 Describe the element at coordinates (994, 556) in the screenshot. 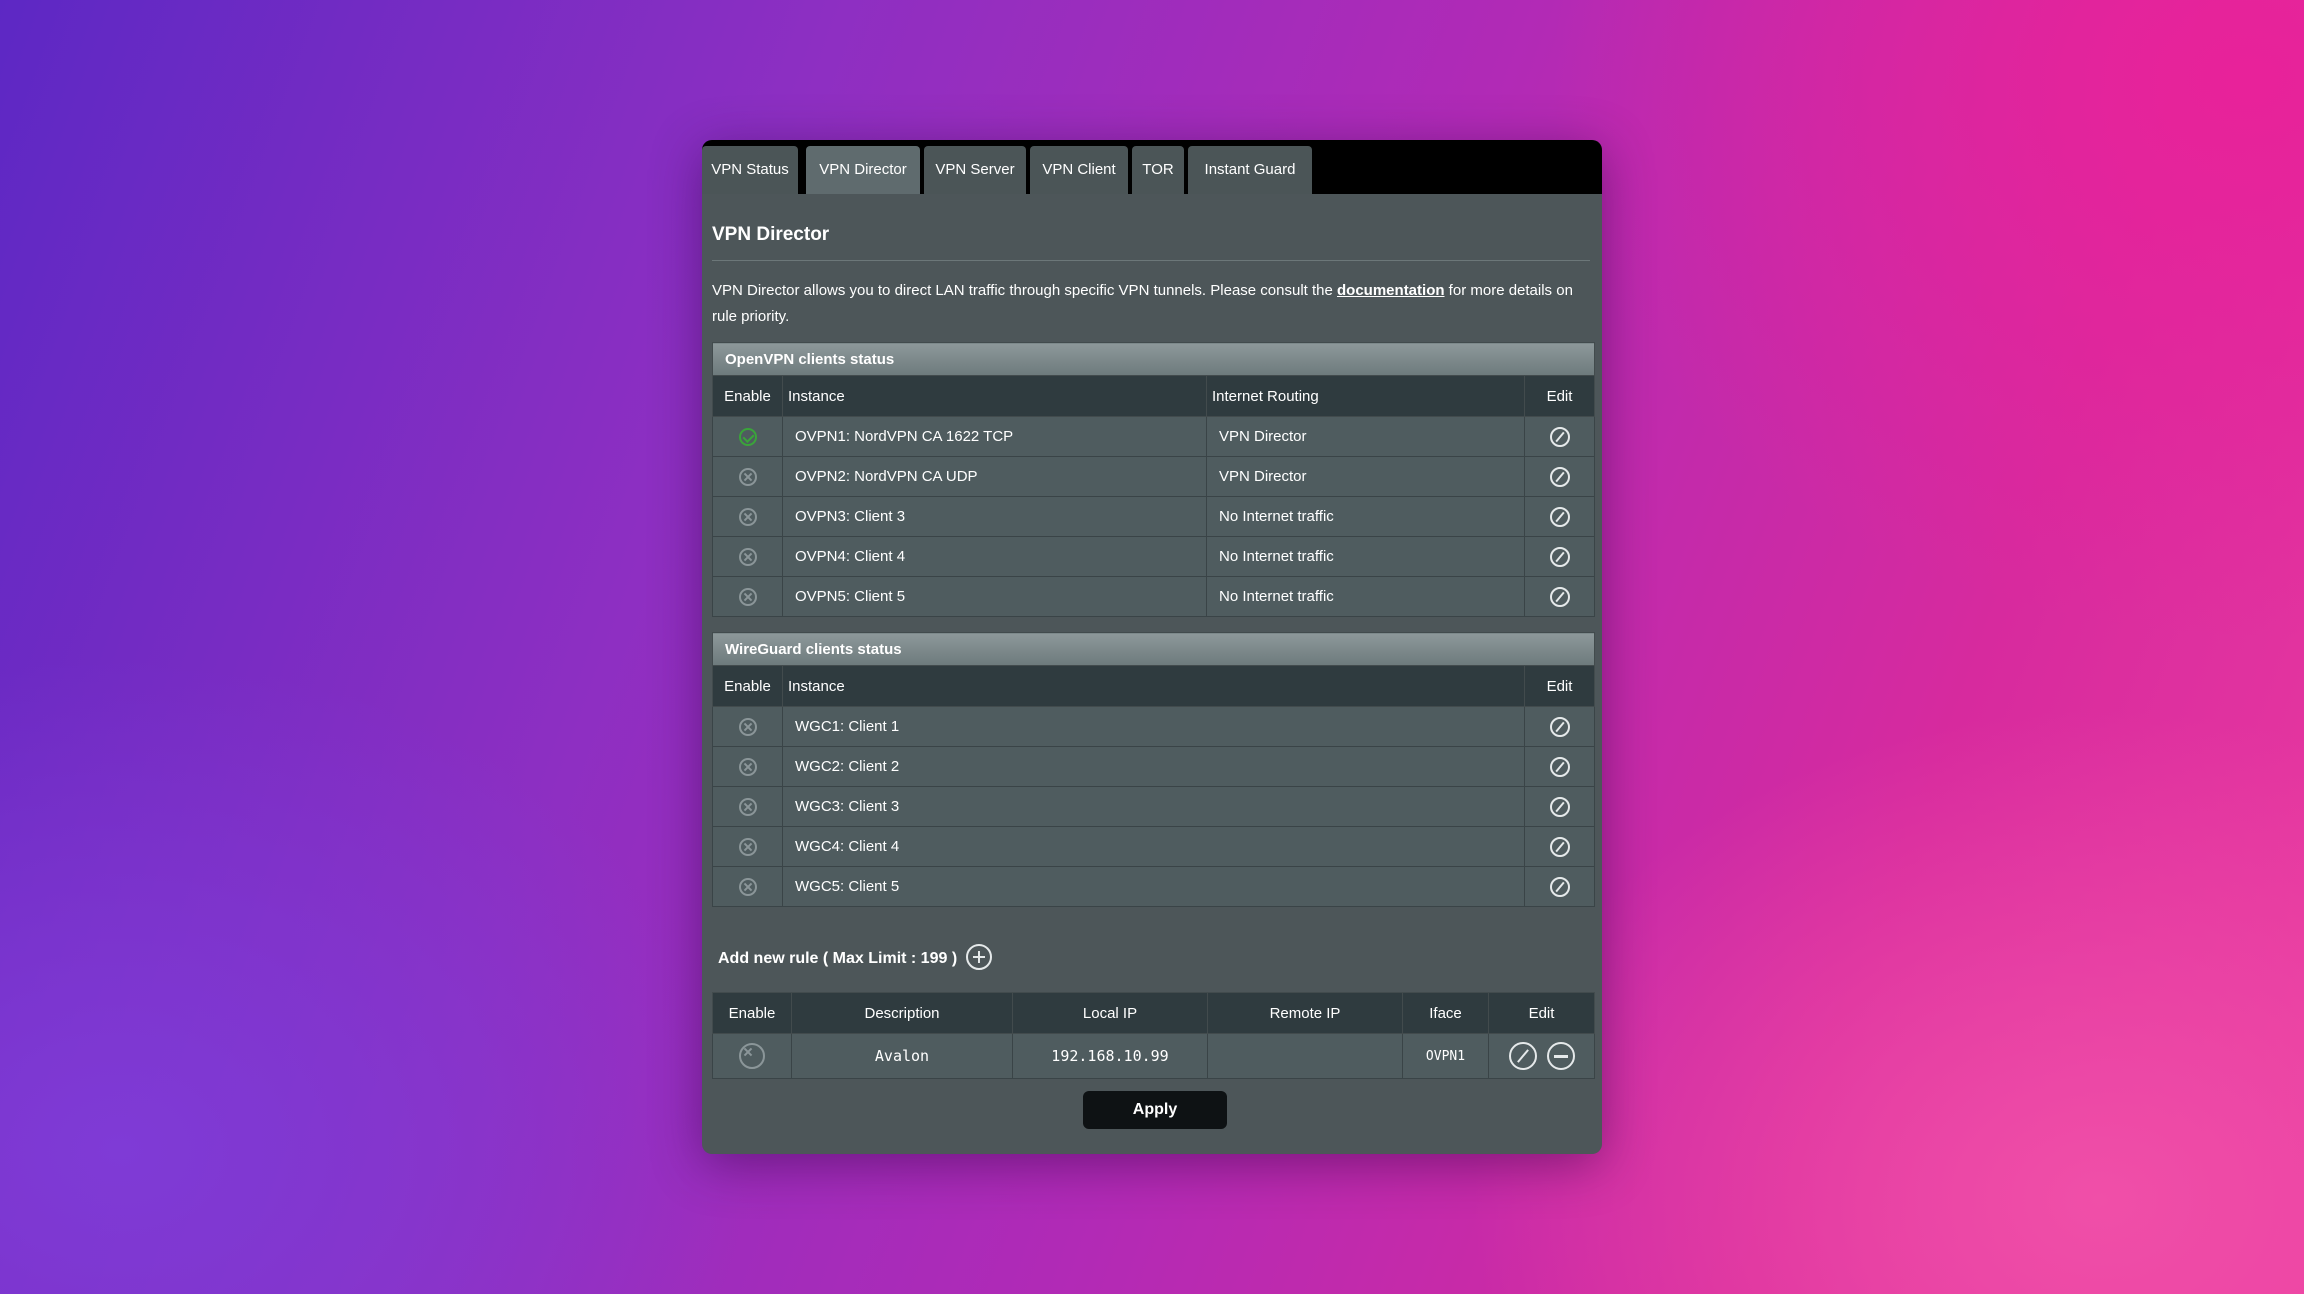

I see `instance-name: OVPN4: Client 4` at that location.